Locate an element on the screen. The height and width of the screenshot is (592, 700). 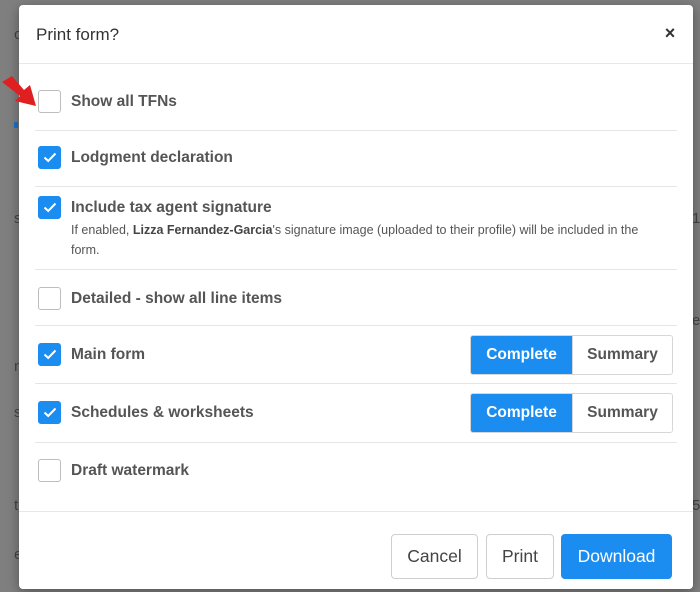
option-label: Include tax agent signature is located at coordinates (171, 207).